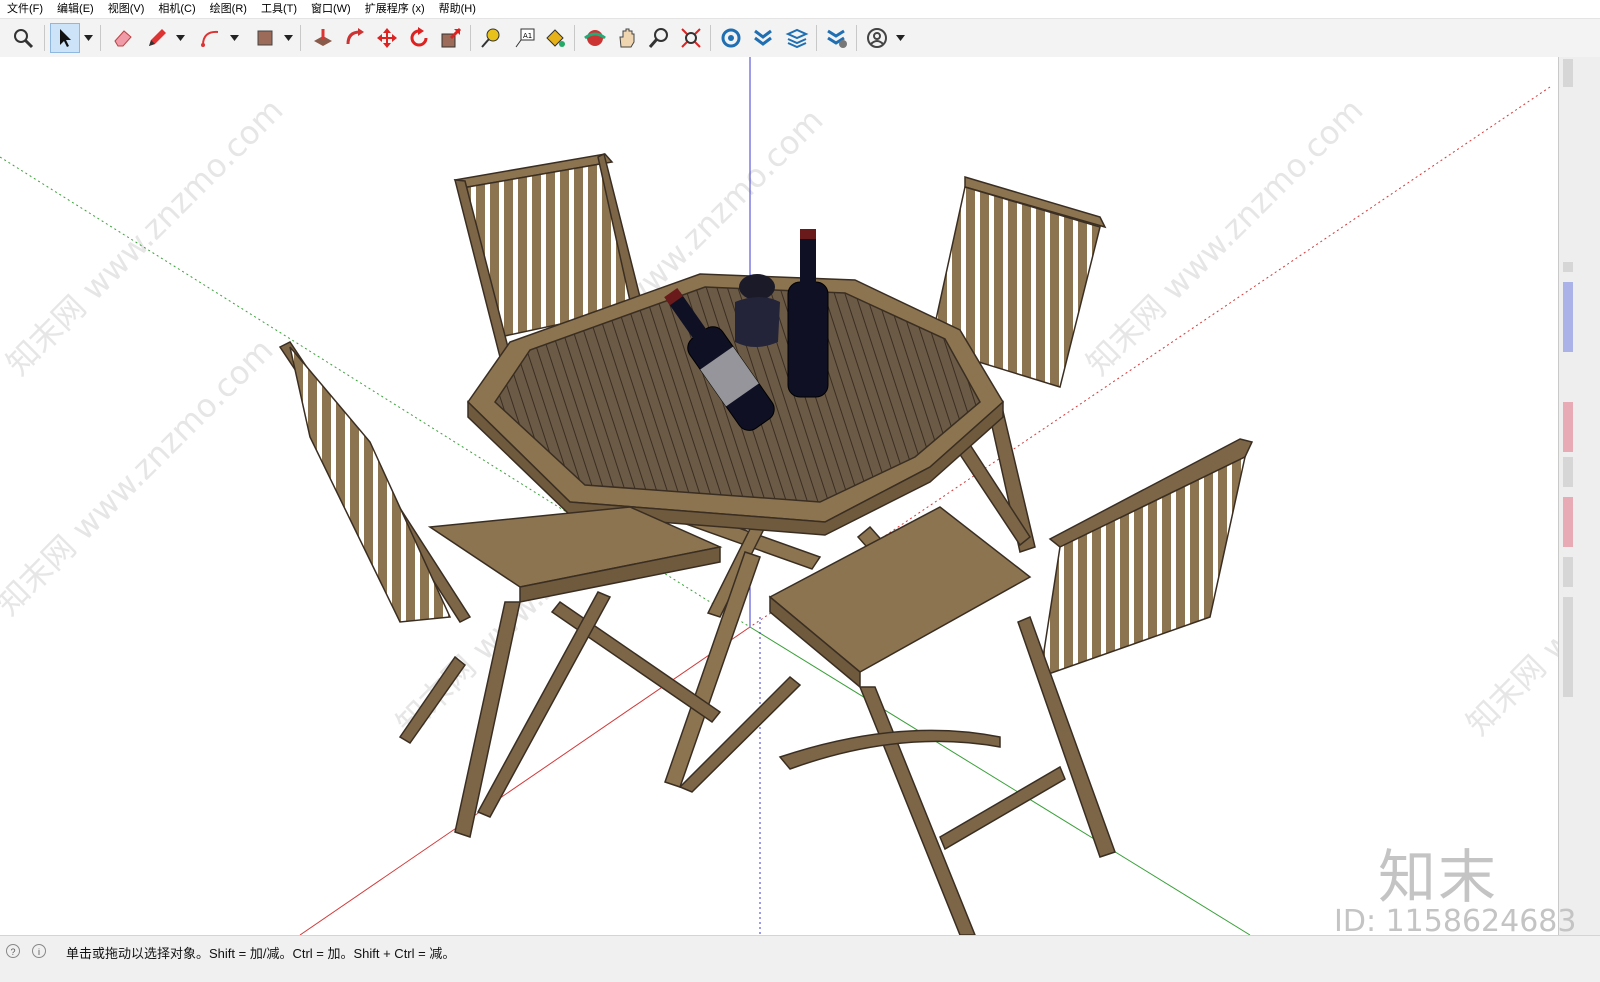 Image resolution: width=1600 pixels, height=982 pixels. I want to click on push-pull-icon, so click(323, 38).